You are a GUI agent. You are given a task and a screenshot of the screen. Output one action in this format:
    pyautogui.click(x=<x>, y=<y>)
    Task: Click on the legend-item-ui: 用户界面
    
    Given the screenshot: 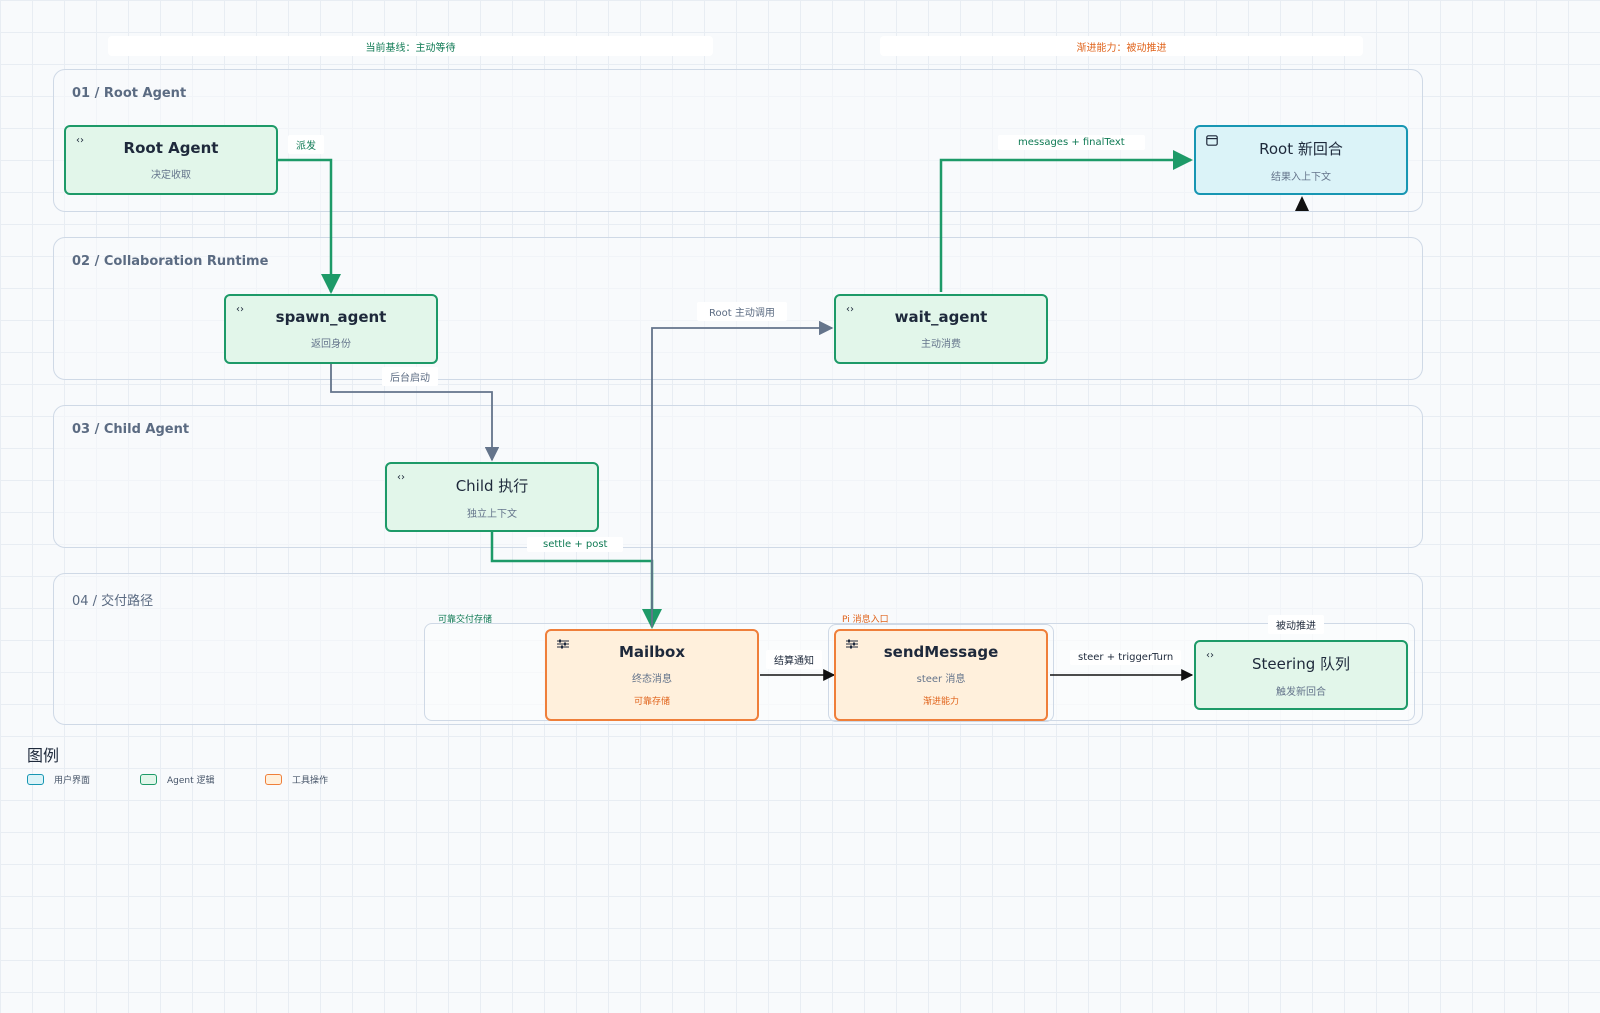 What is the action you would take?
    pyautogui.click(x=58, y=779)
    